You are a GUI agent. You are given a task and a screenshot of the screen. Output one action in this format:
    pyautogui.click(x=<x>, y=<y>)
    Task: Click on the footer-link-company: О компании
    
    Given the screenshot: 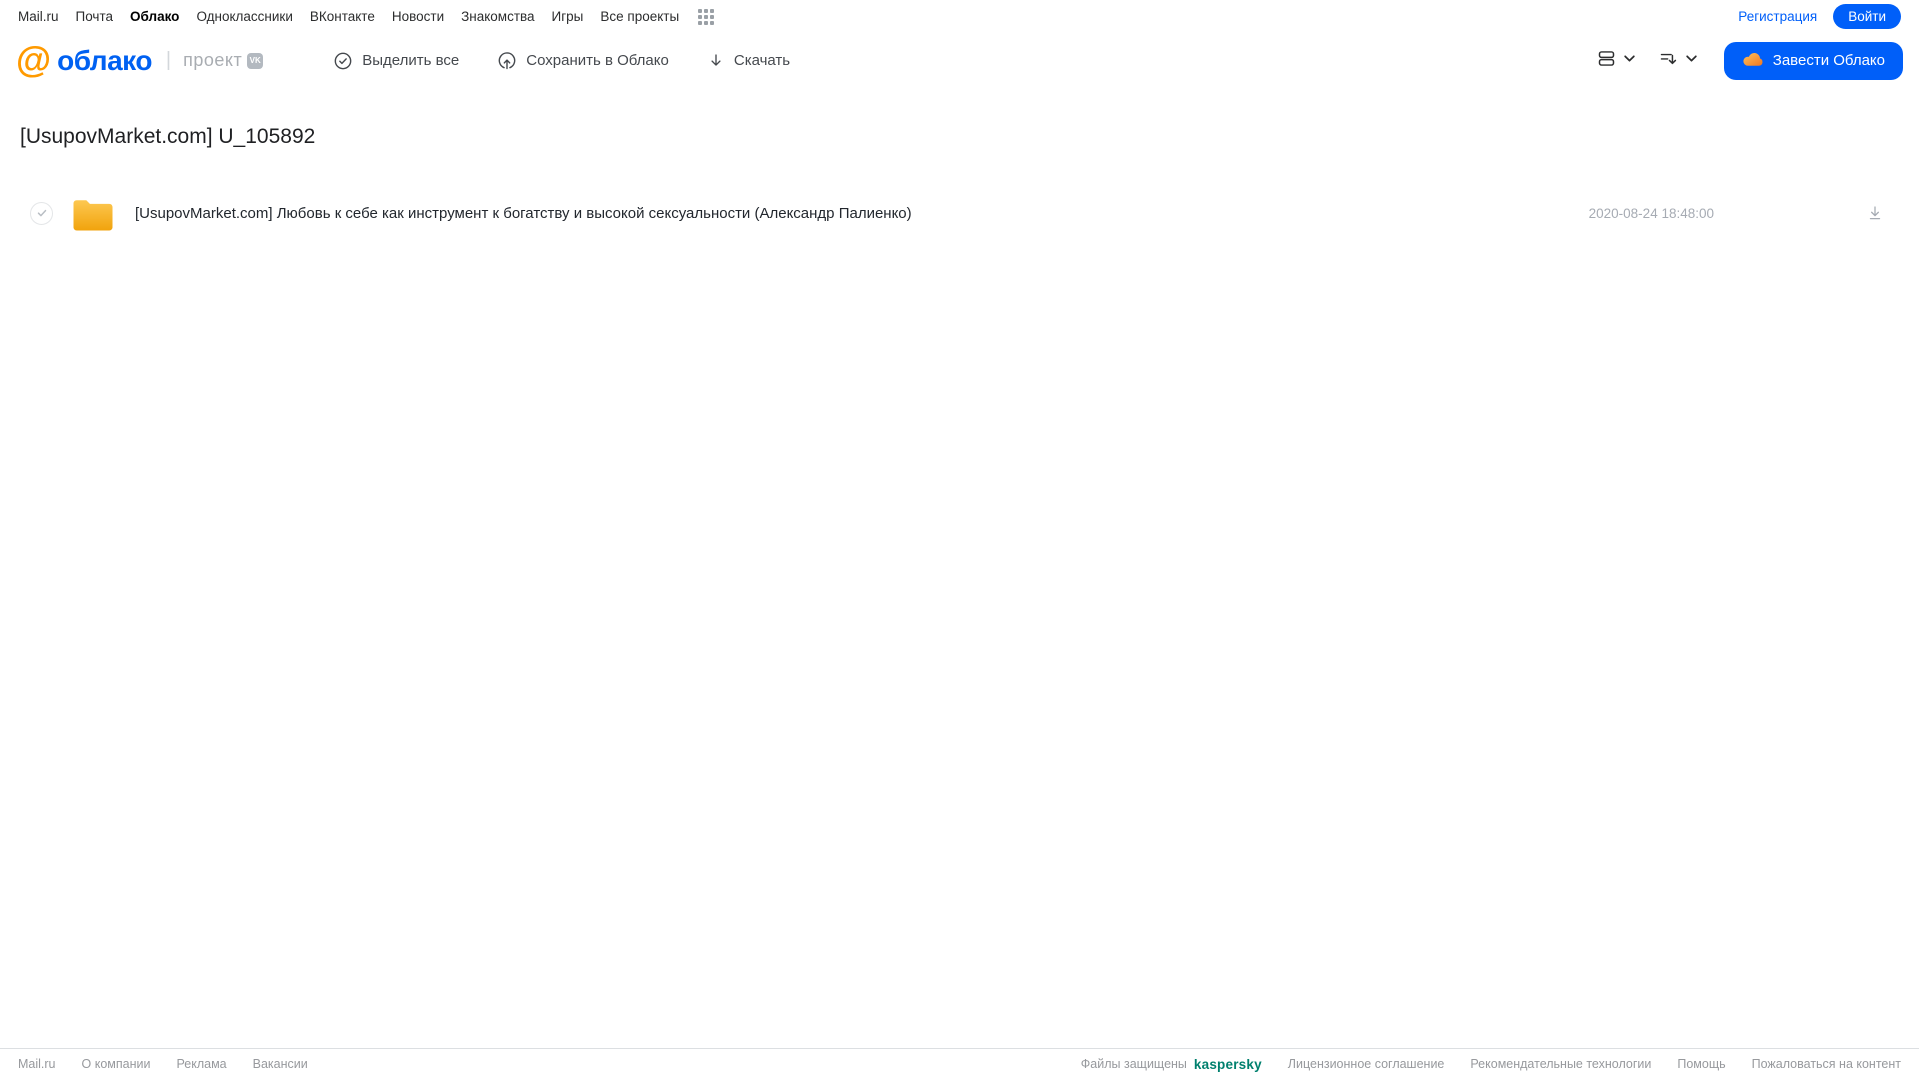 What is the action you would take?
    pyautogui.click(x=116, y=1064)
    